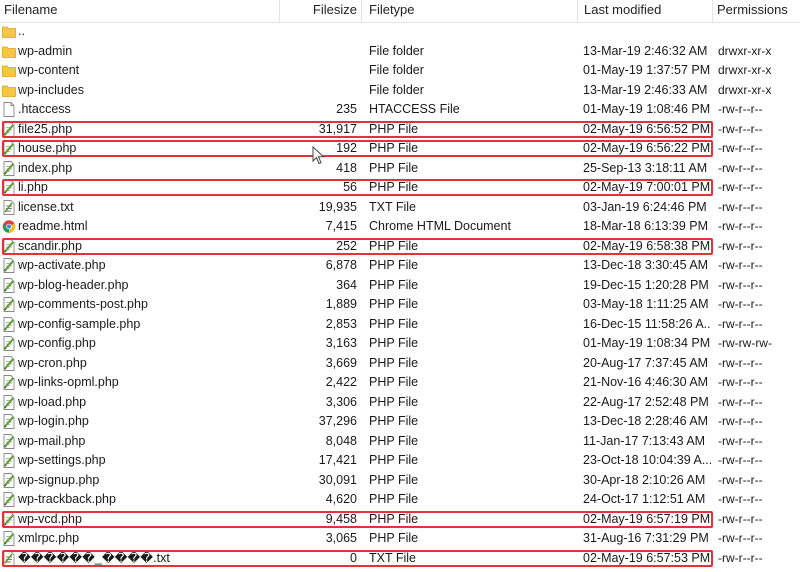  What do you see at coordinates (68, 382) in the screenshot?
I see `file-name: wp-links-opml.php` at bounding box center [68, 382].